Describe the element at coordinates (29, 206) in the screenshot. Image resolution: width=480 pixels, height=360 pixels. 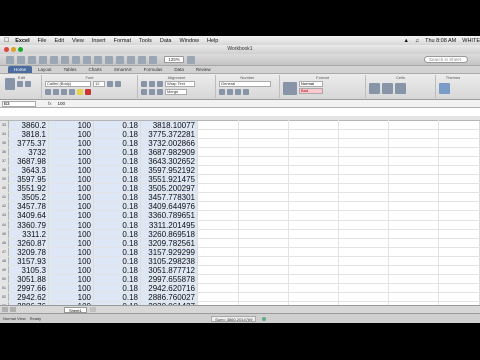
I see `cell-a: 3457.78` at that location.